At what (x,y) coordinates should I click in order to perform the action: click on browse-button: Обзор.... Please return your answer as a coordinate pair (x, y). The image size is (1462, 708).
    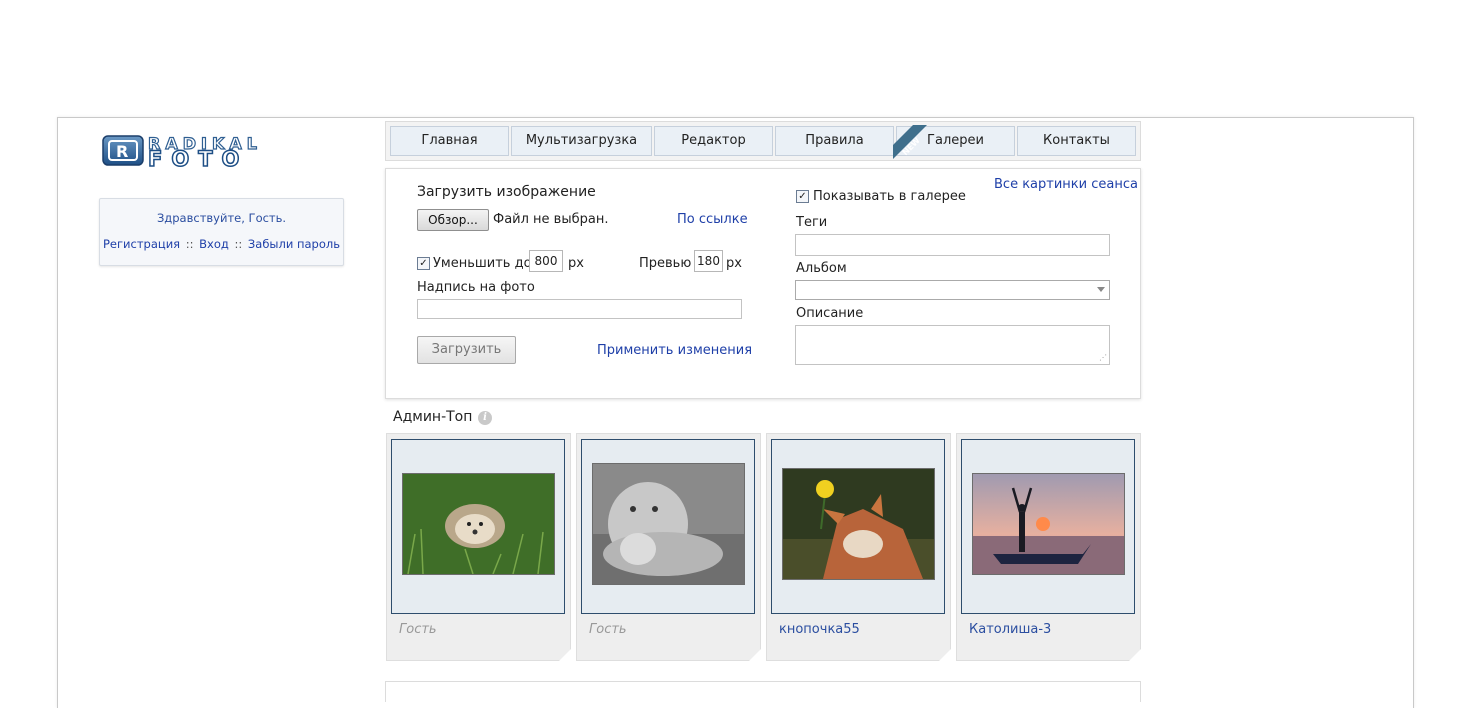
    Looking at the image, I should click on (453, 220).